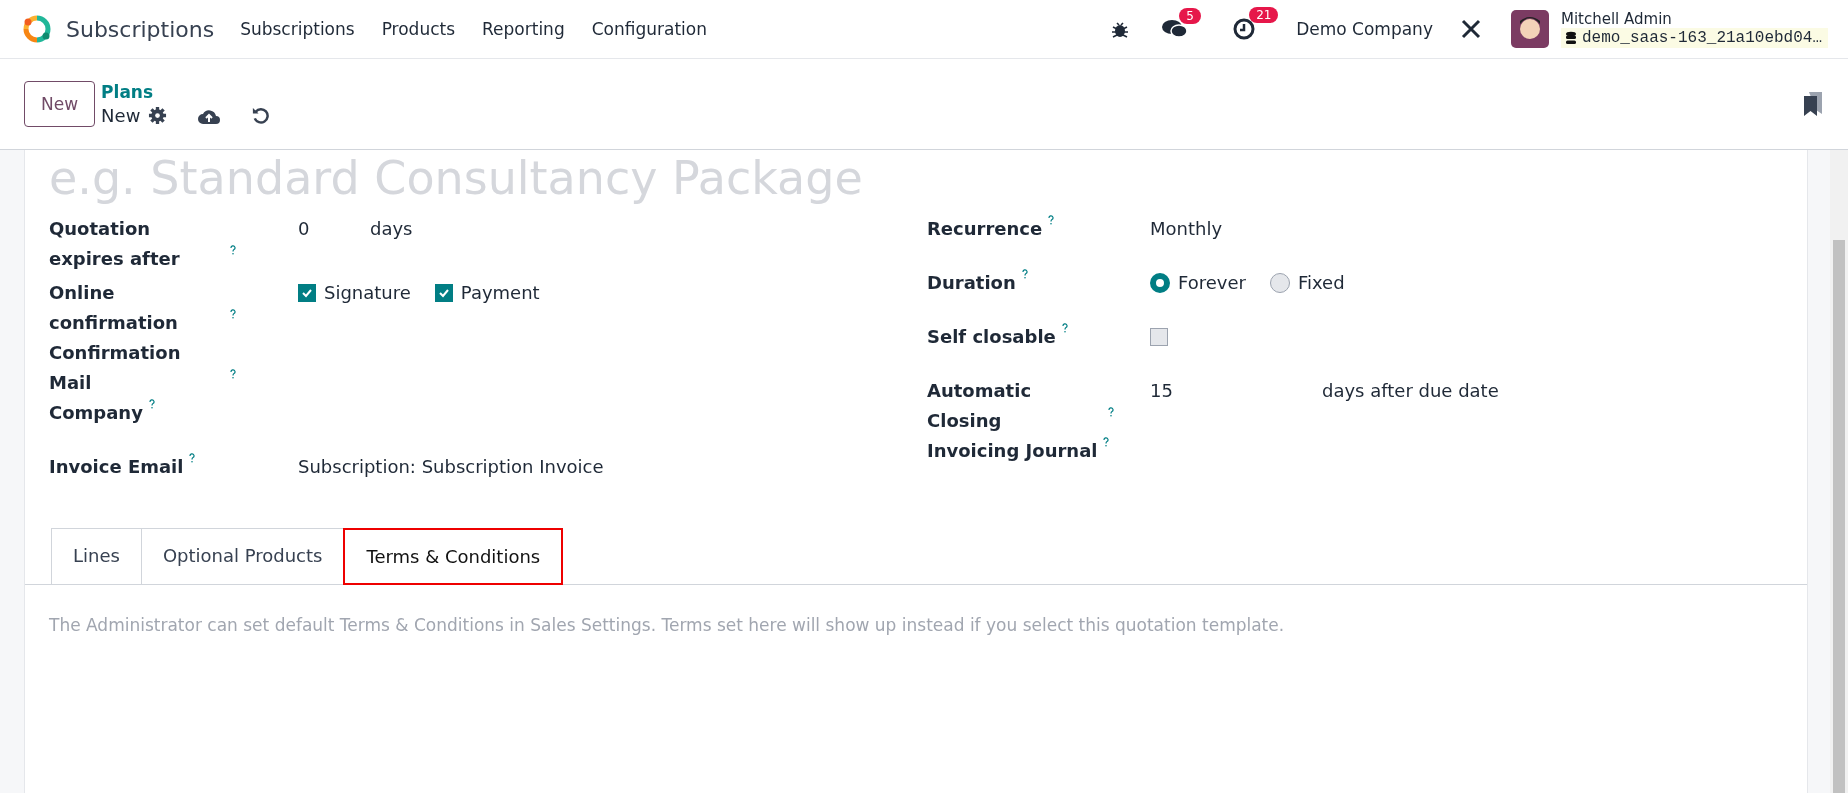  Describe the element at coordinates (1264, 15) in the screenshot. I see `activity-count: 21` at that location.